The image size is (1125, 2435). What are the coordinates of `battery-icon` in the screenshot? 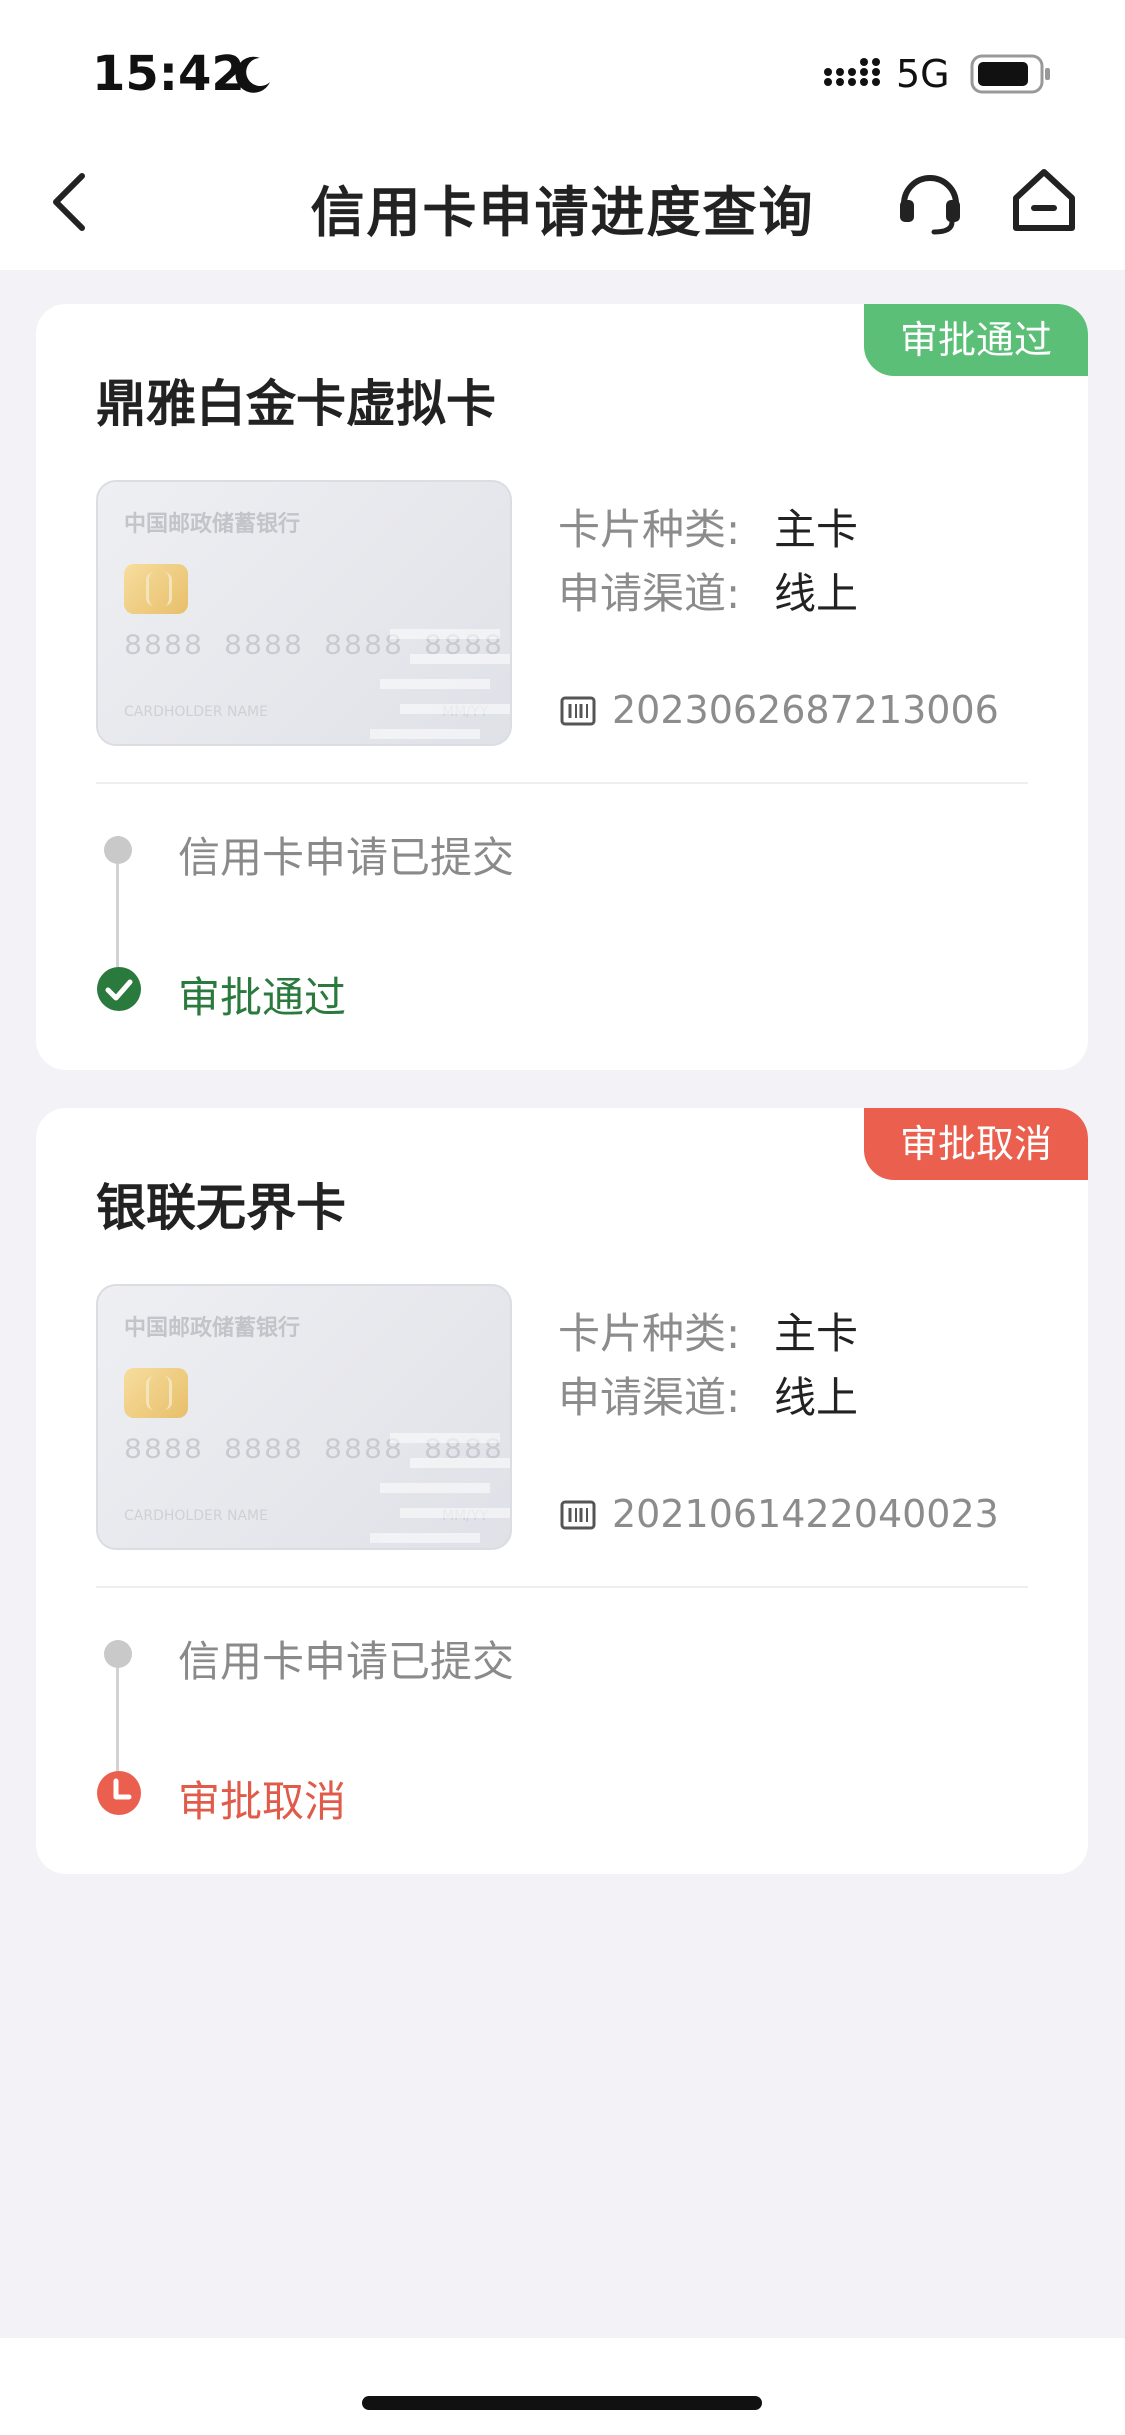 It's located at (1010, 74).